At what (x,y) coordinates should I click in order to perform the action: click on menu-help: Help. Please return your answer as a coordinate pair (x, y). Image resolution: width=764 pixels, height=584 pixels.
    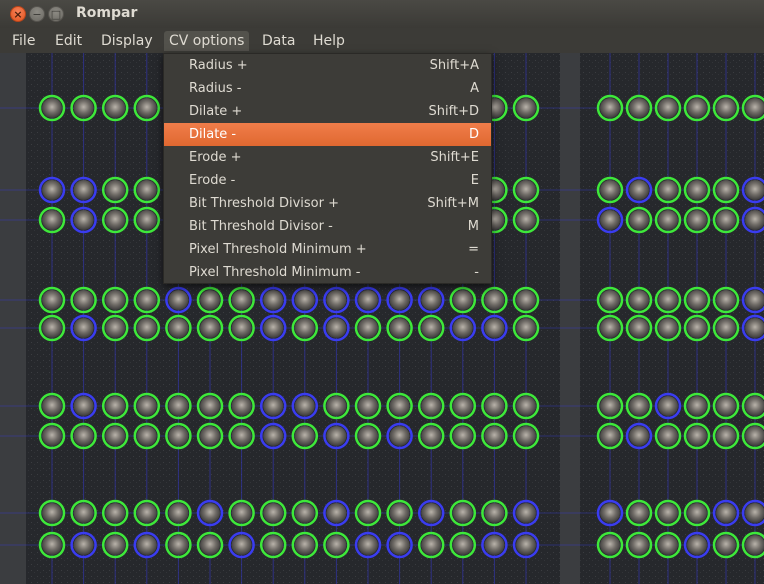
    Looking at the image, I should click on (329, 41).